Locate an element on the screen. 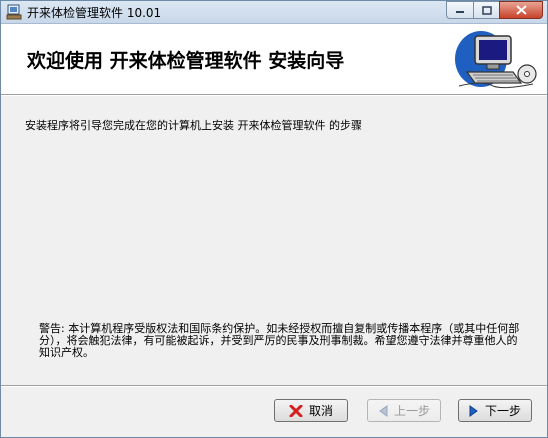 This screenshot has width=548, height=438. app-icon is located at coordinates (14, 12).